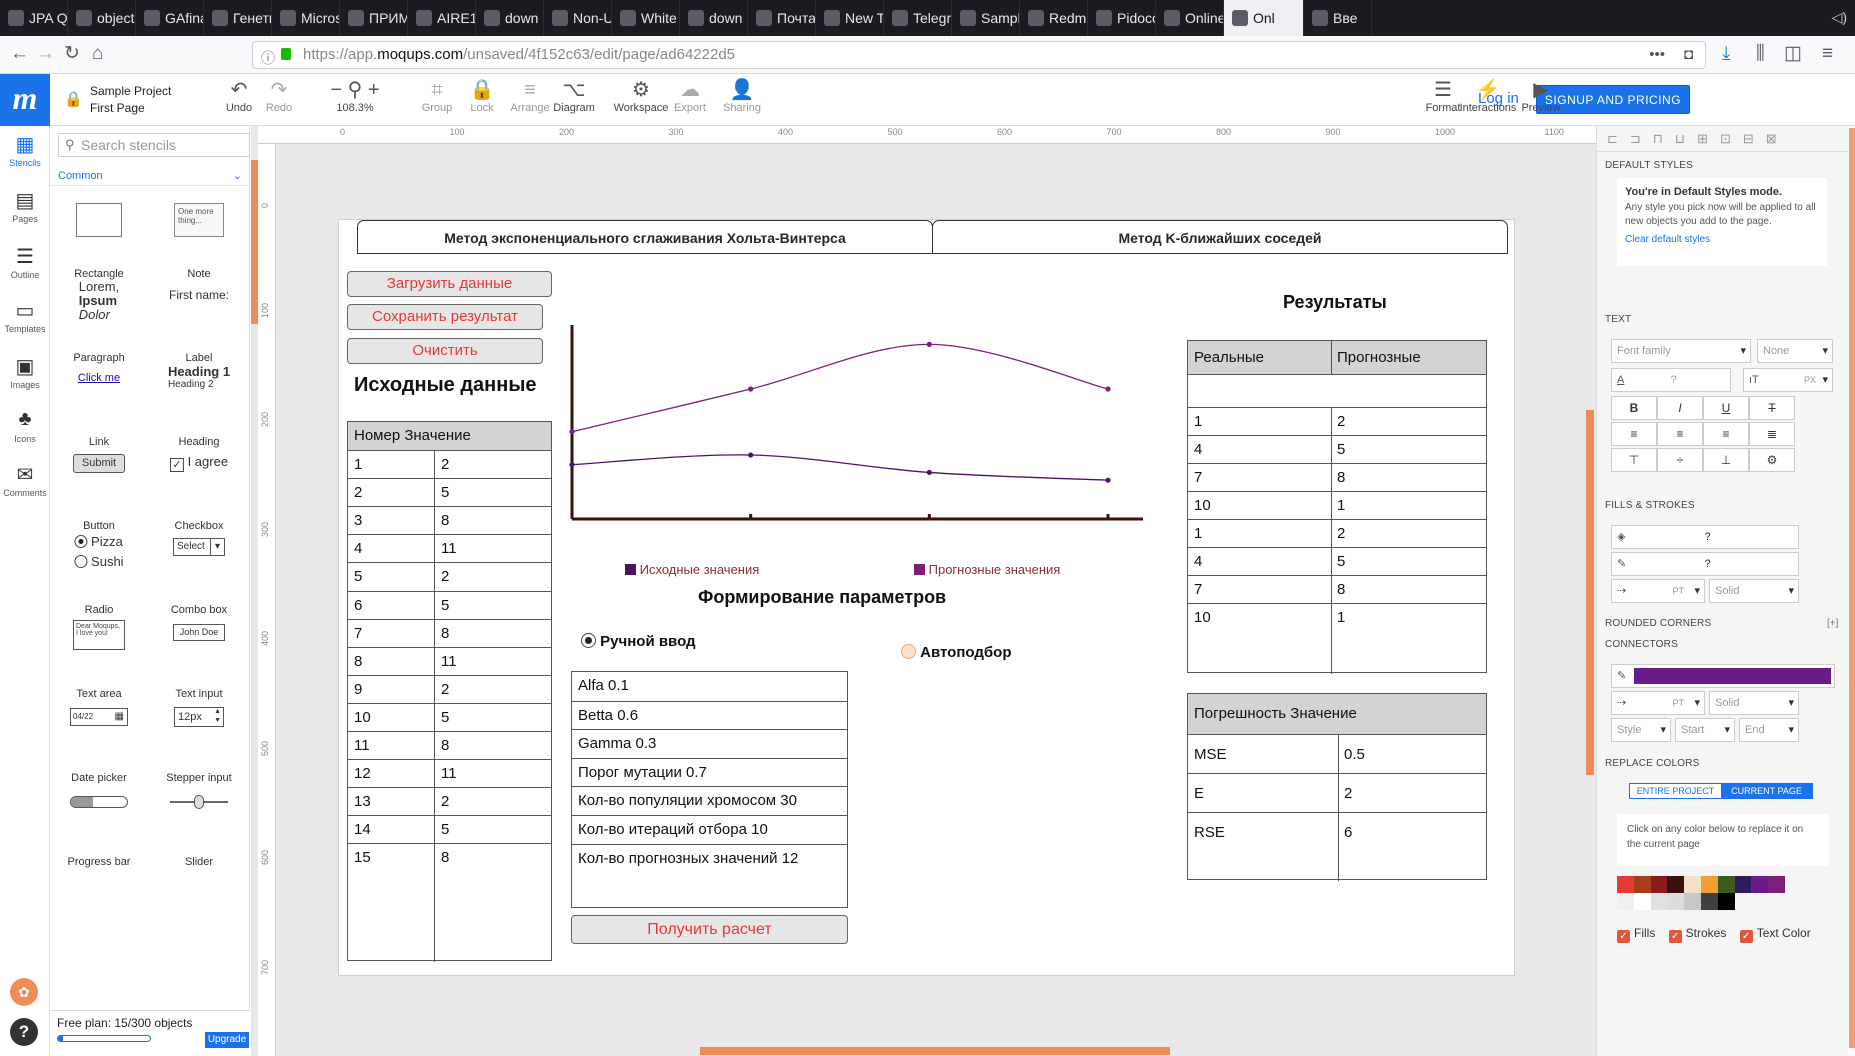 The height and width of the screenshot is (1056, 1855). I want to click on toolbar-group-button: ⌗ Group, so click(437, 96).